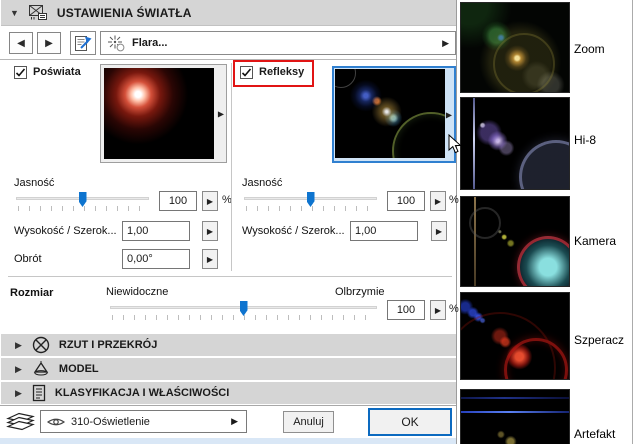 The height and width of the screenshot is (444, 636). I want to click on glow-rotation-field: 0,00°, so click(156, 259).